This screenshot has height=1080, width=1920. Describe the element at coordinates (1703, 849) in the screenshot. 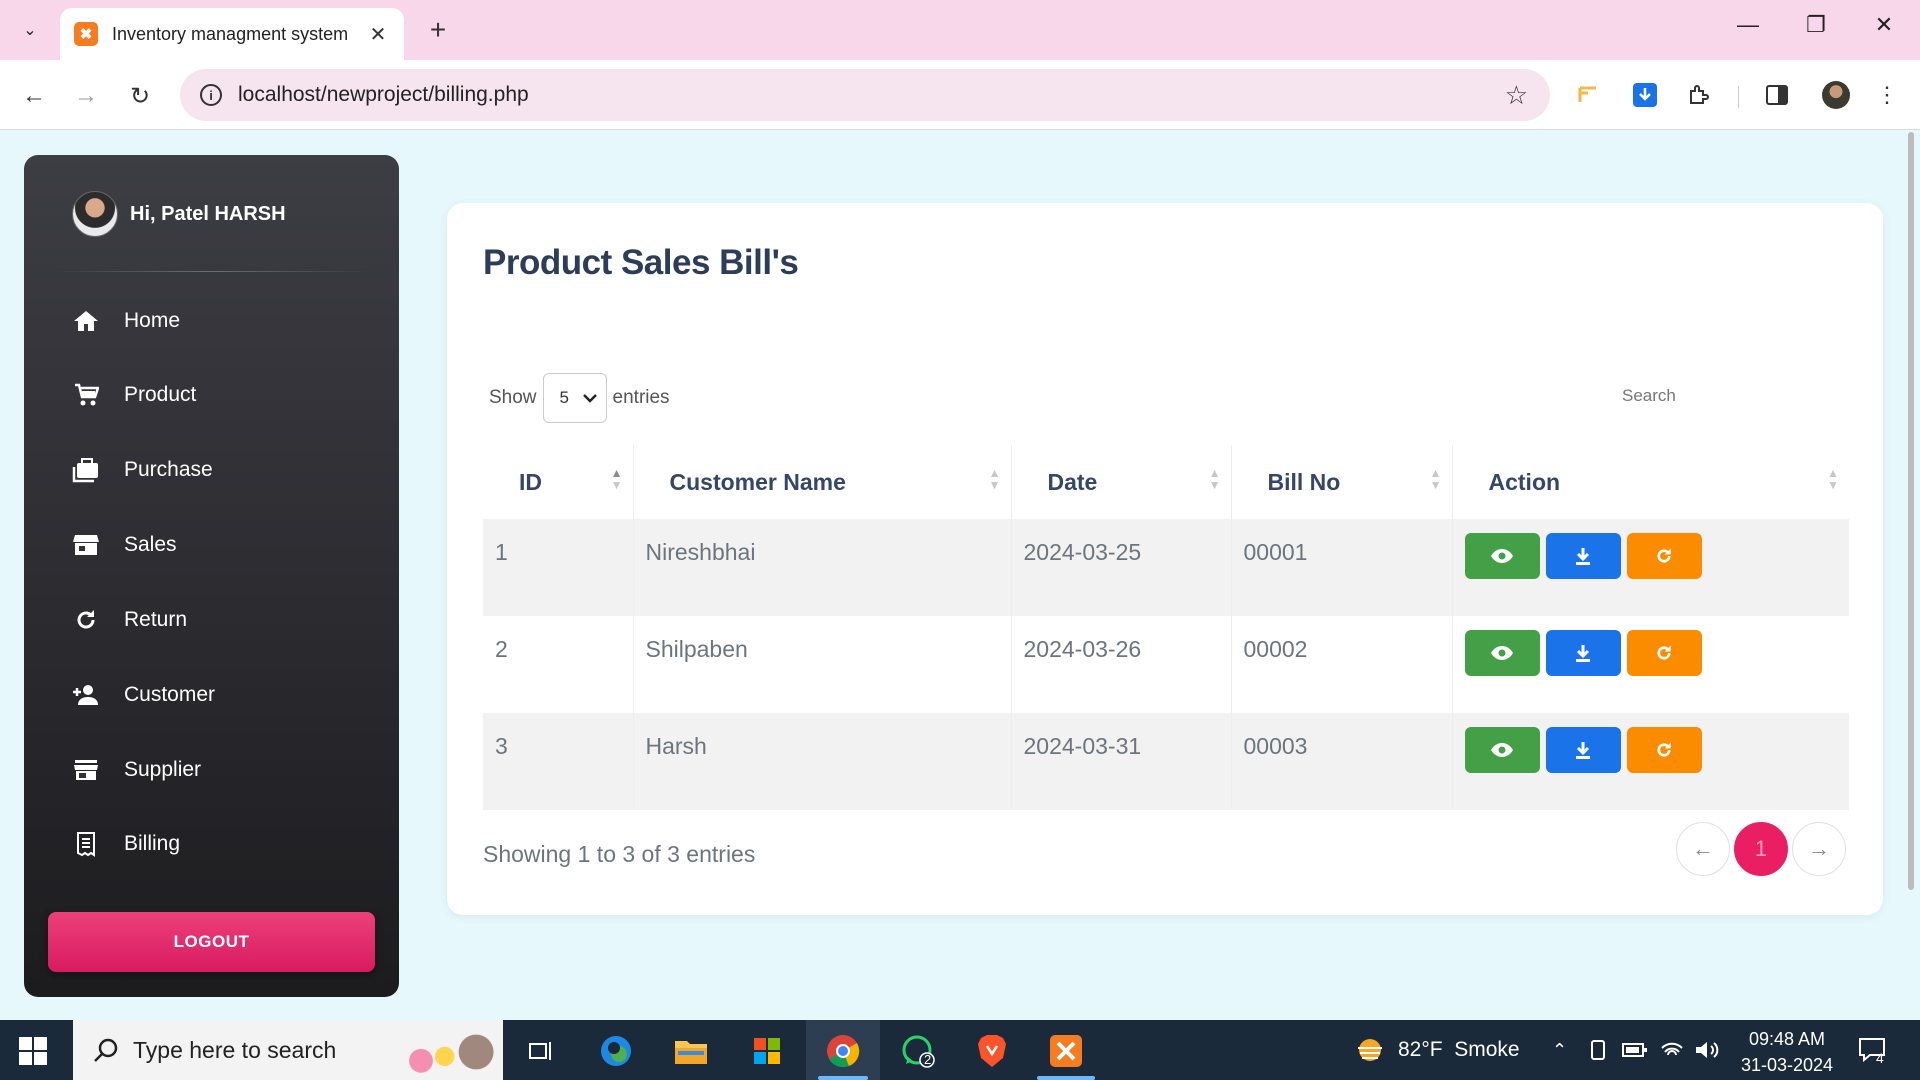

I see `pagination-prev-button: ←` at that location.